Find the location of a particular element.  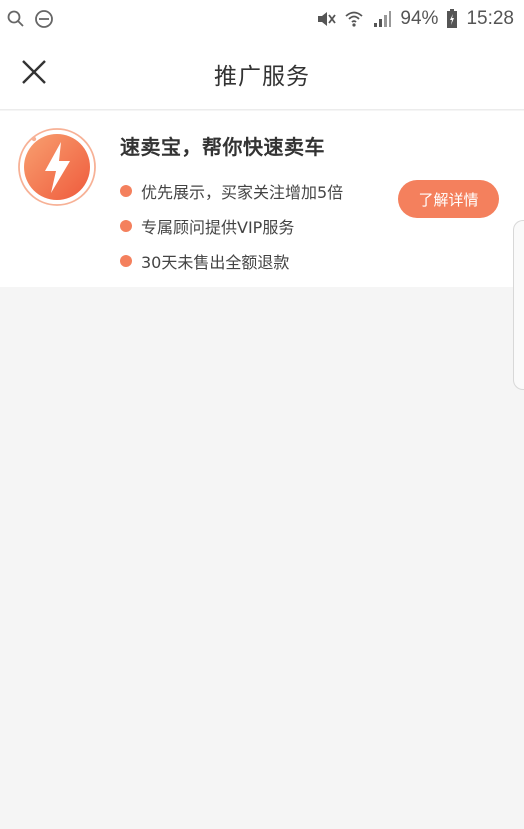

feature-list: 优先展示，买家关注增加5倍 专属顾问提供VIP服务 30天未售出全额退款 is located at coordinates (231, 225).